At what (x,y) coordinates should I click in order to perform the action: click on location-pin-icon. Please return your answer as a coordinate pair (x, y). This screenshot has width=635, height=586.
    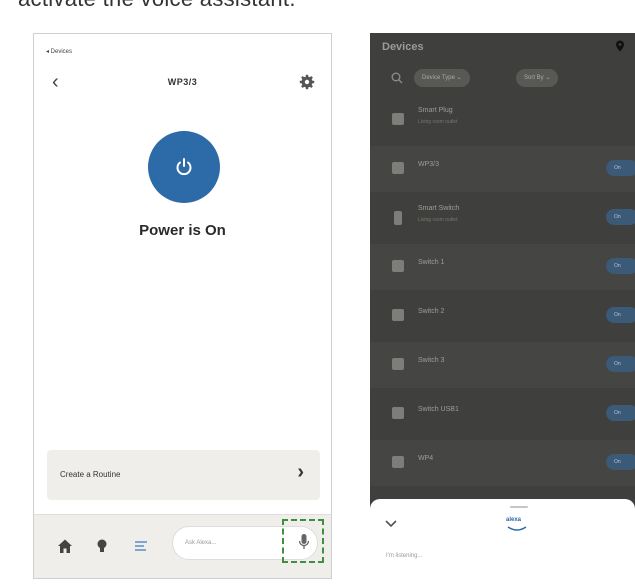
    Looking at the image, I should click on (620, 46).